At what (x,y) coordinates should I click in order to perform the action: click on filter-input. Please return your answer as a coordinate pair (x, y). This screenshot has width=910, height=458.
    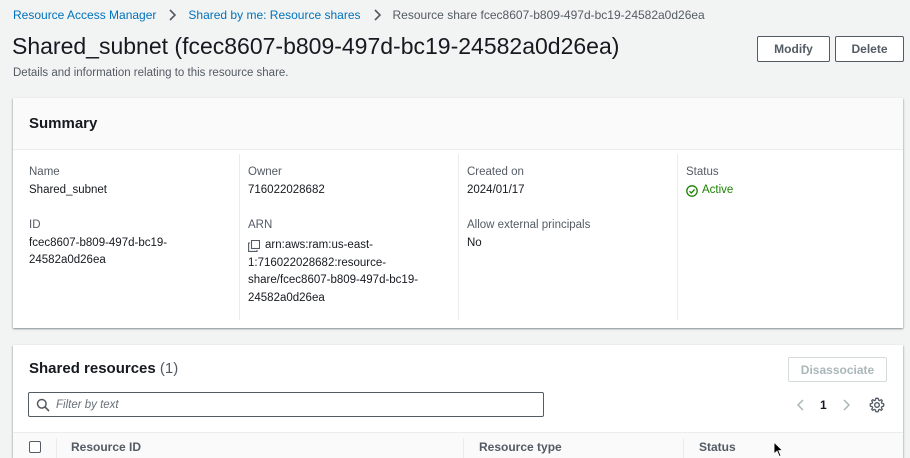
    Looking at the image, I should click on (291, 404).